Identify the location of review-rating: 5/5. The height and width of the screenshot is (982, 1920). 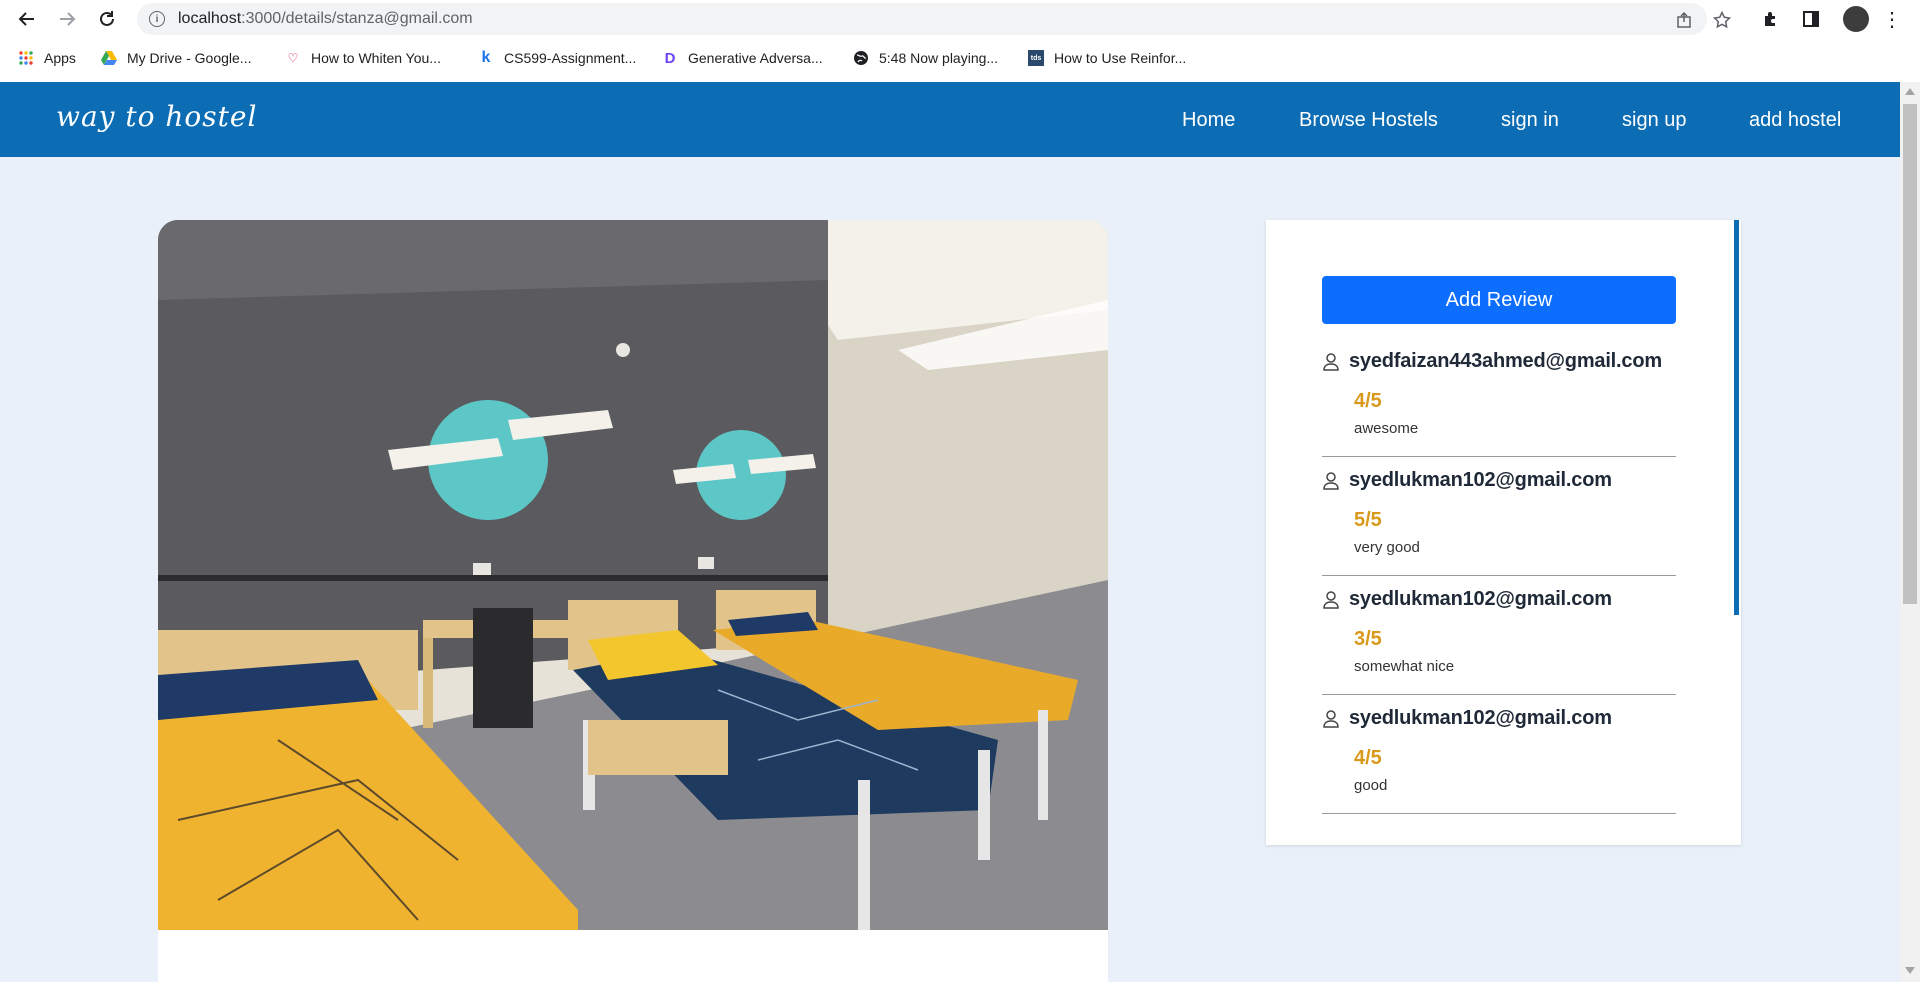
(1368, 520).